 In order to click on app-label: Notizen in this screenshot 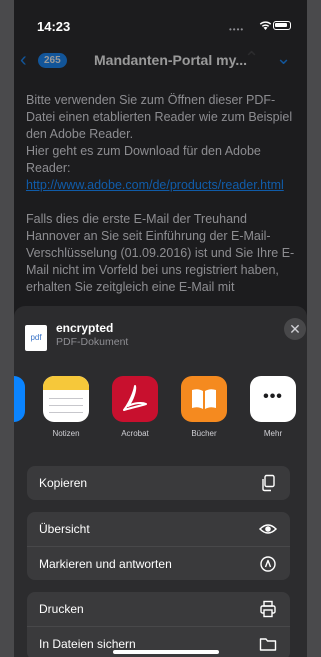, I will do `click(66, 433)`.